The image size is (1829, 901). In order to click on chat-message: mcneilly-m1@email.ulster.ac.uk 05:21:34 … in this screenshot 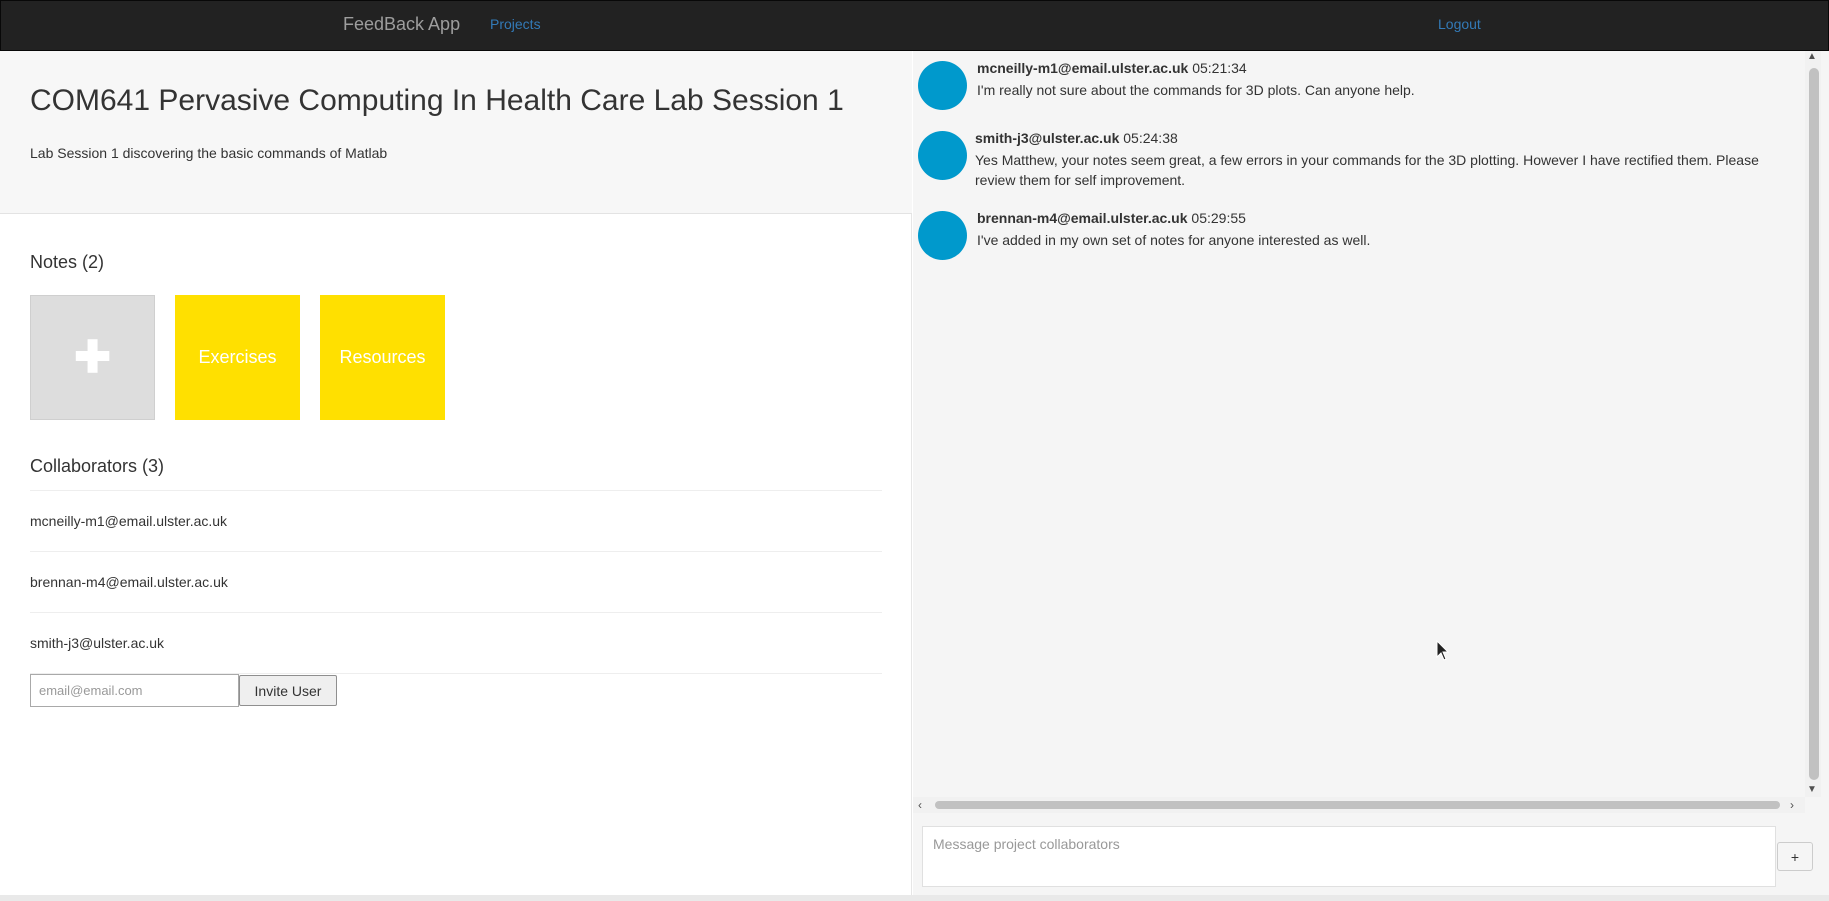, I will do `click(1358, 85)`.